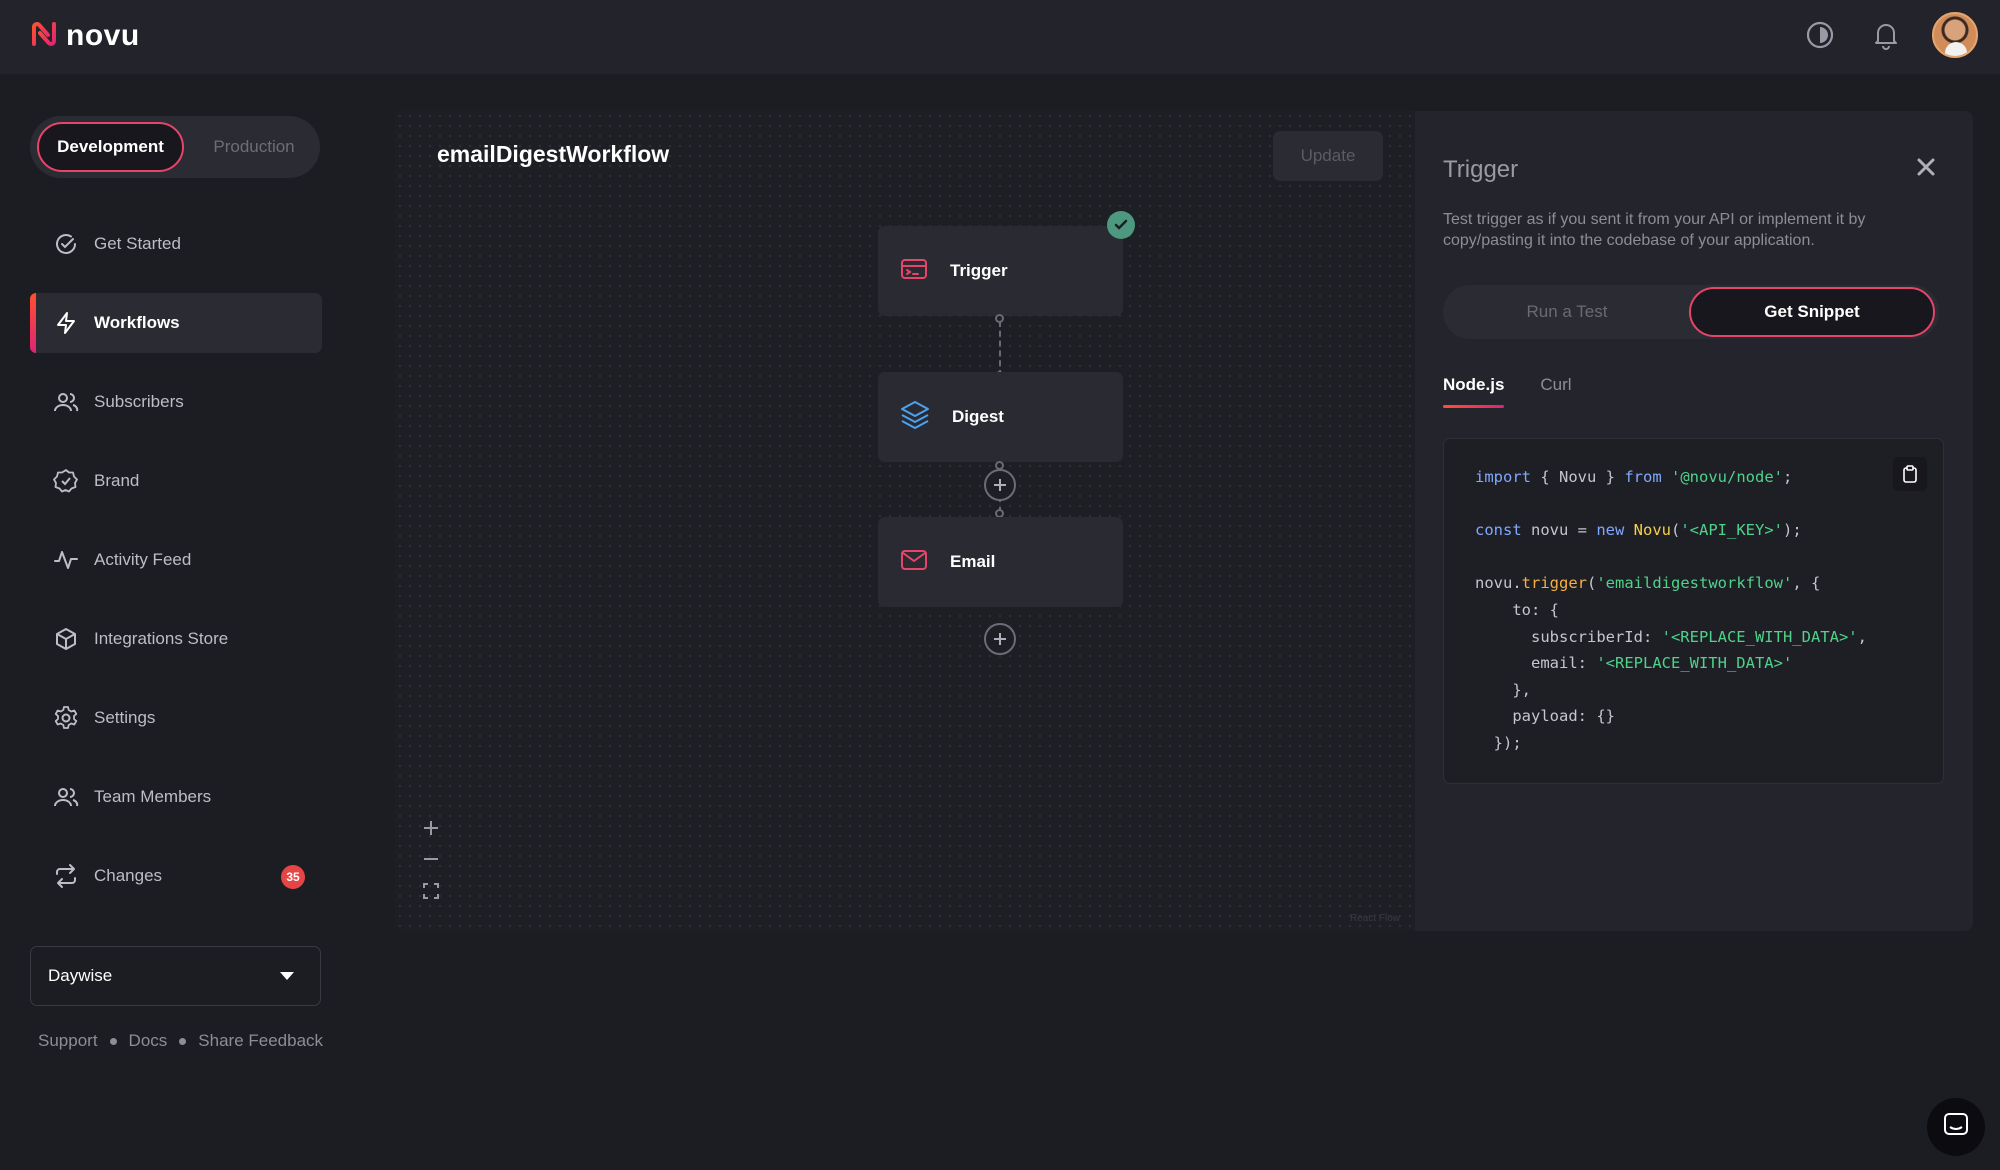  What do you see at coordinates (176, 718) in the screenshot?
I see `sidebar-item-settings: Settings` at bounding box center [176, 718].